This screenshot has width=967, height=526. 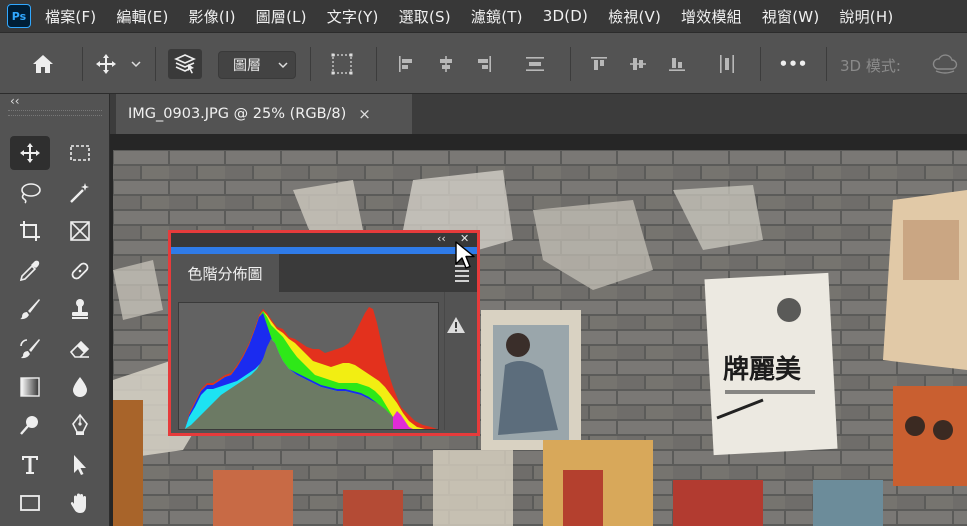 I want to click on document-tab-strip: IMG_0903.JPG @ 25% (RGB/8) ×, so click(x=538, y=114).